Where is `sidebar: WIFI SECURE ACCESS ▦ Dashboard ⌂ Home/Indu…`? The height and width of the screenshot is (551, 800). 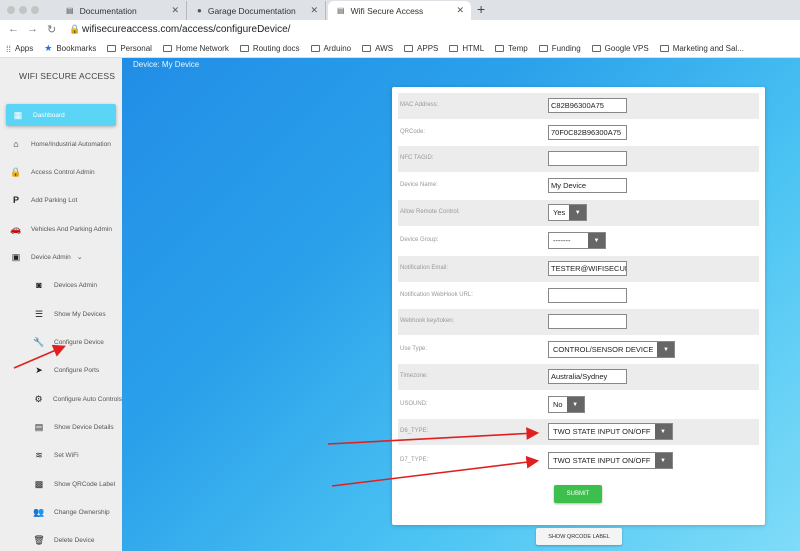 sidebar: WIFI SECURE ACCESS ▦ Dashboard ⌂ Home/Indu… is located at coordinates (61, 304).